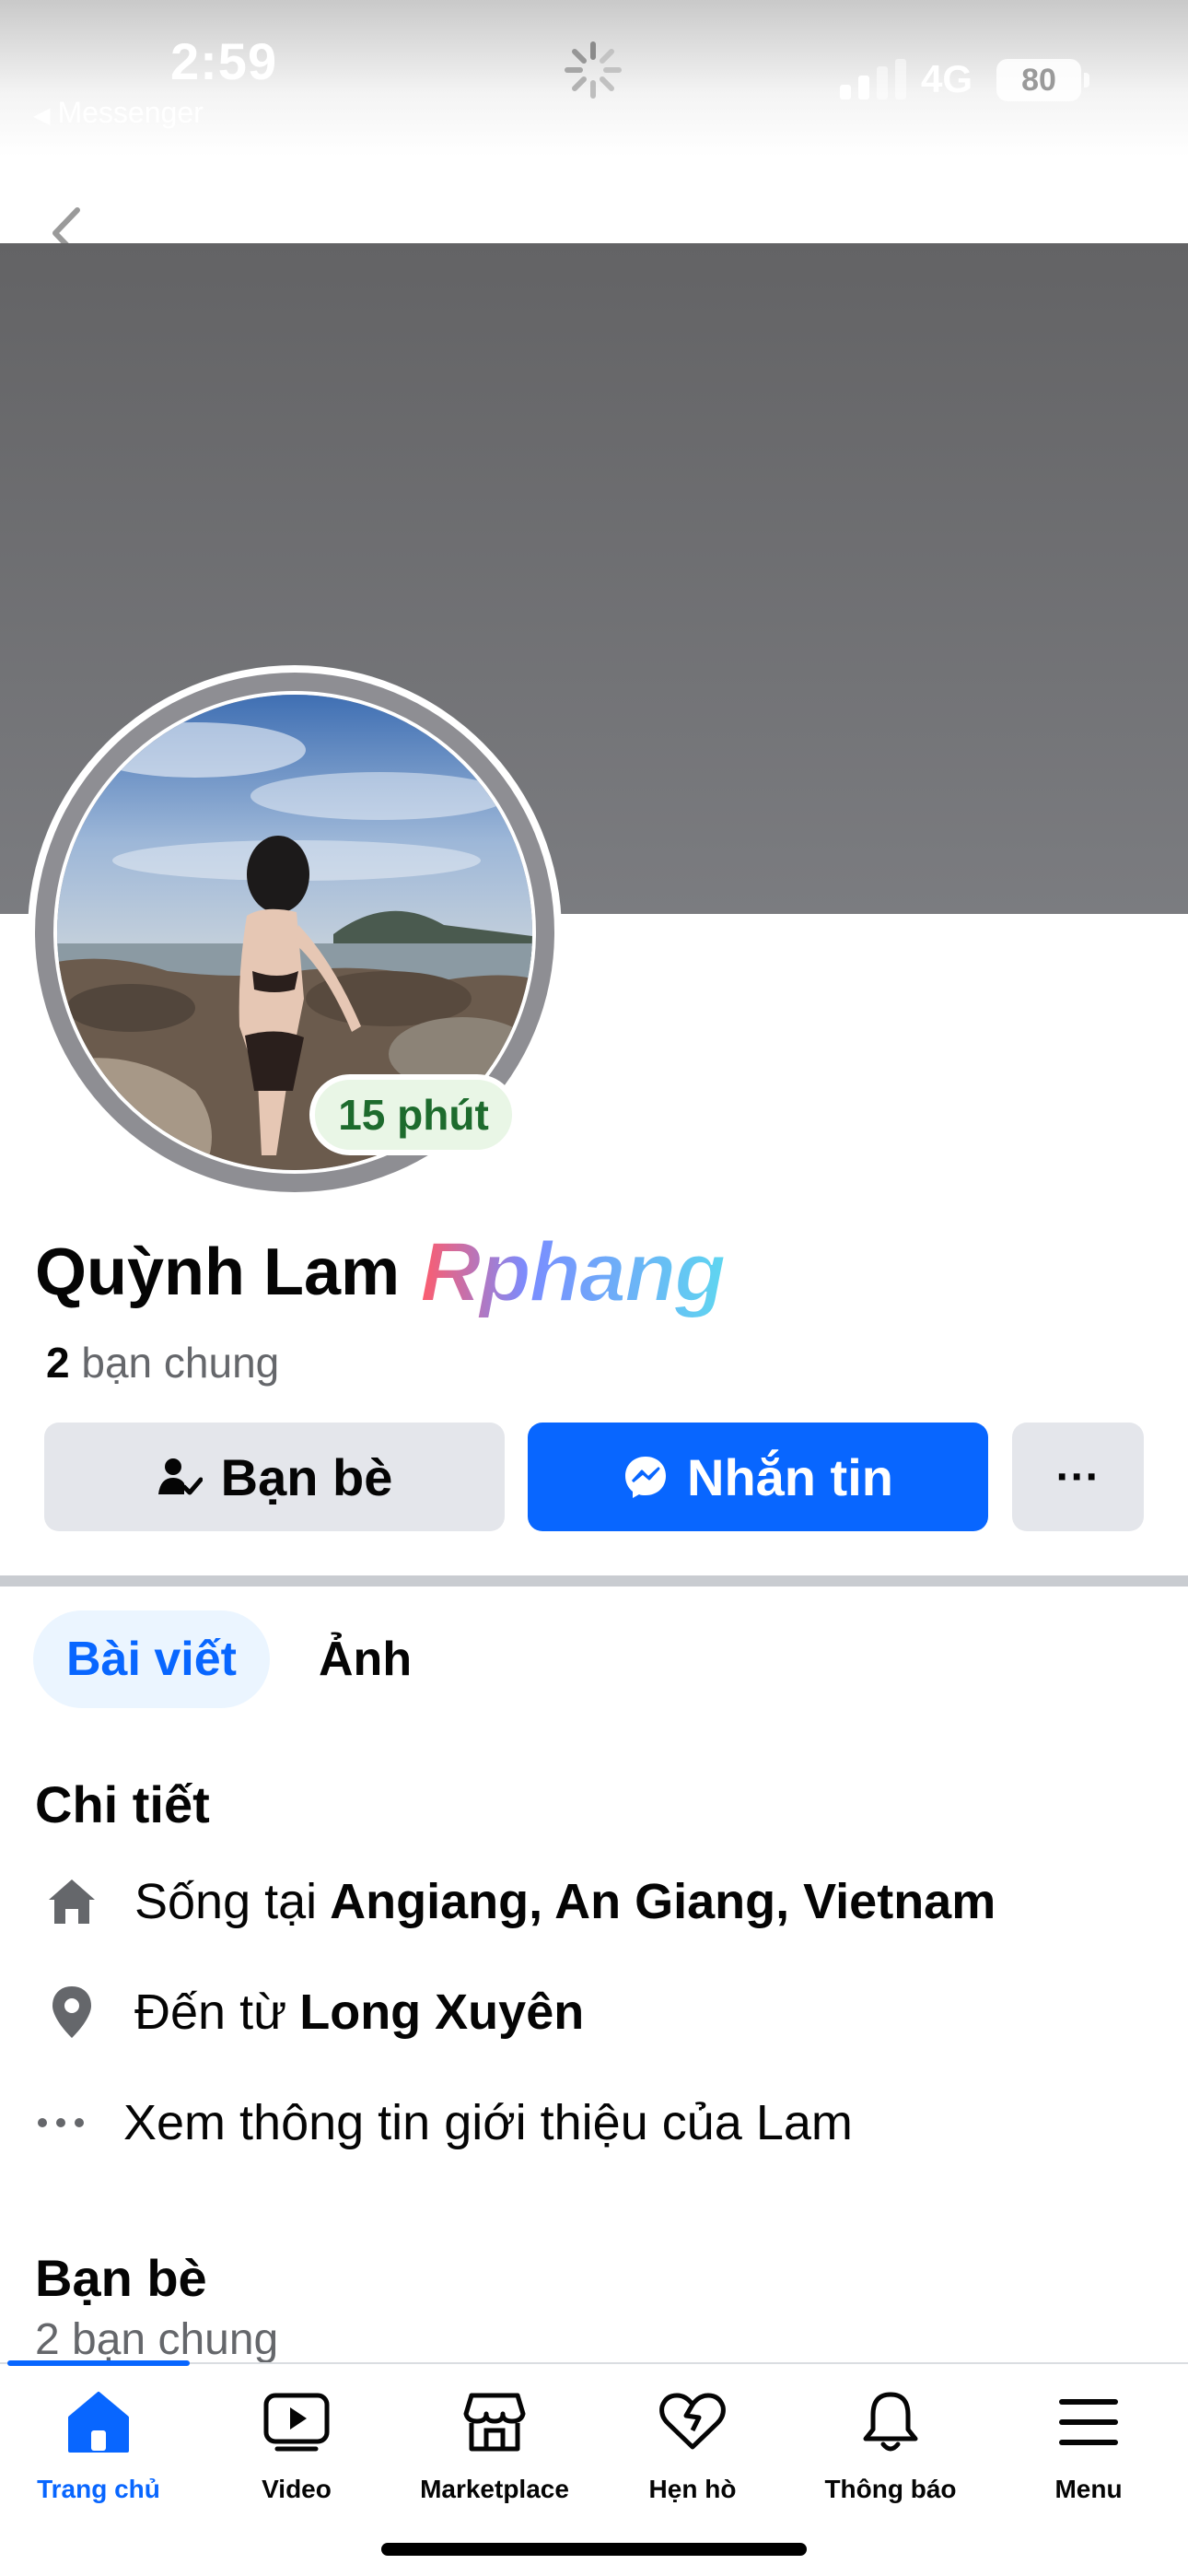  What do you see at coordinates (365, 1659) in the screenshot?
I see `tab-photos: Ảnh` at bounding box center [365, 1659].